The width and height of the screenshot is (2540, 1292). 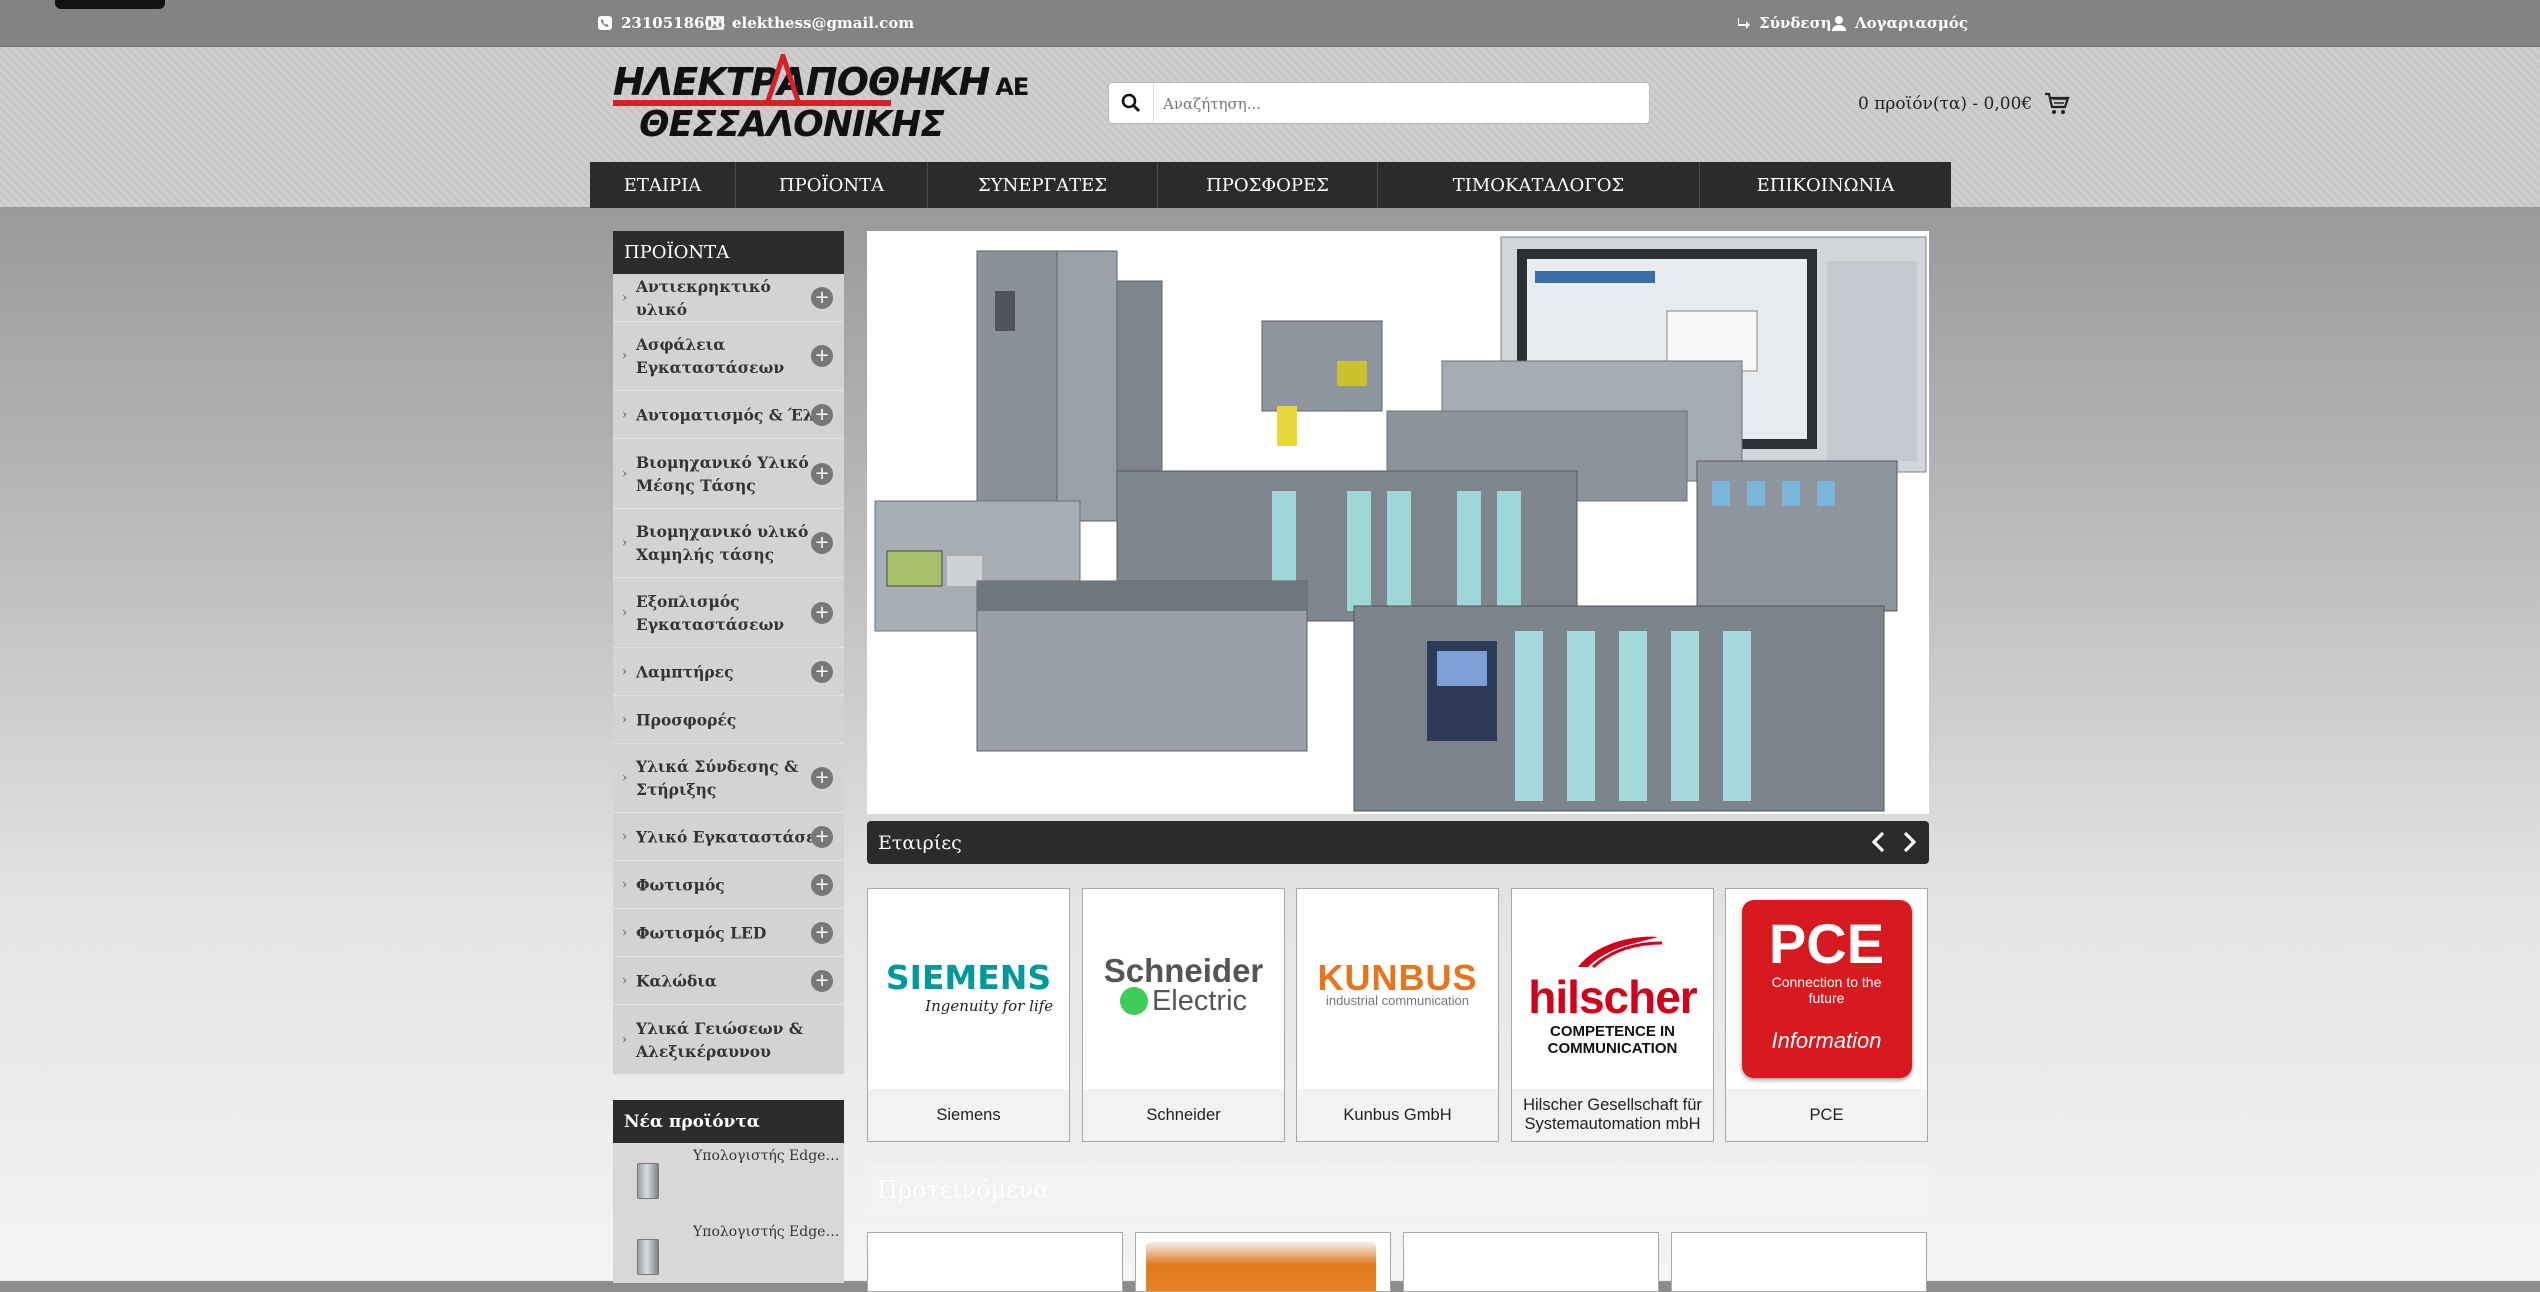 What do you see at coordinates (676, 980) in the screenshot?
I see `category-label: Καλώδια` at bounding box center [676, 980].